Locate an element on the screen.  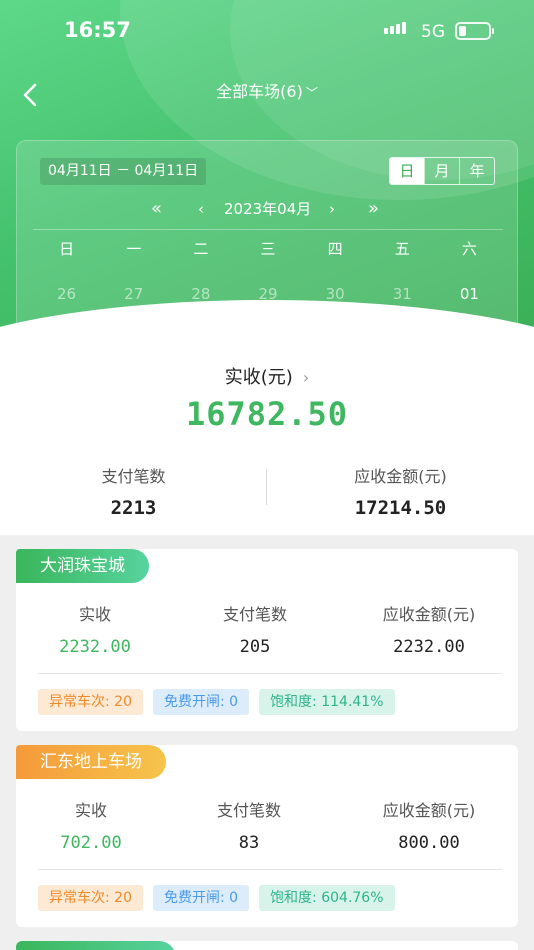
lot-payments-value: 83 is located at coordinates (249, 843).